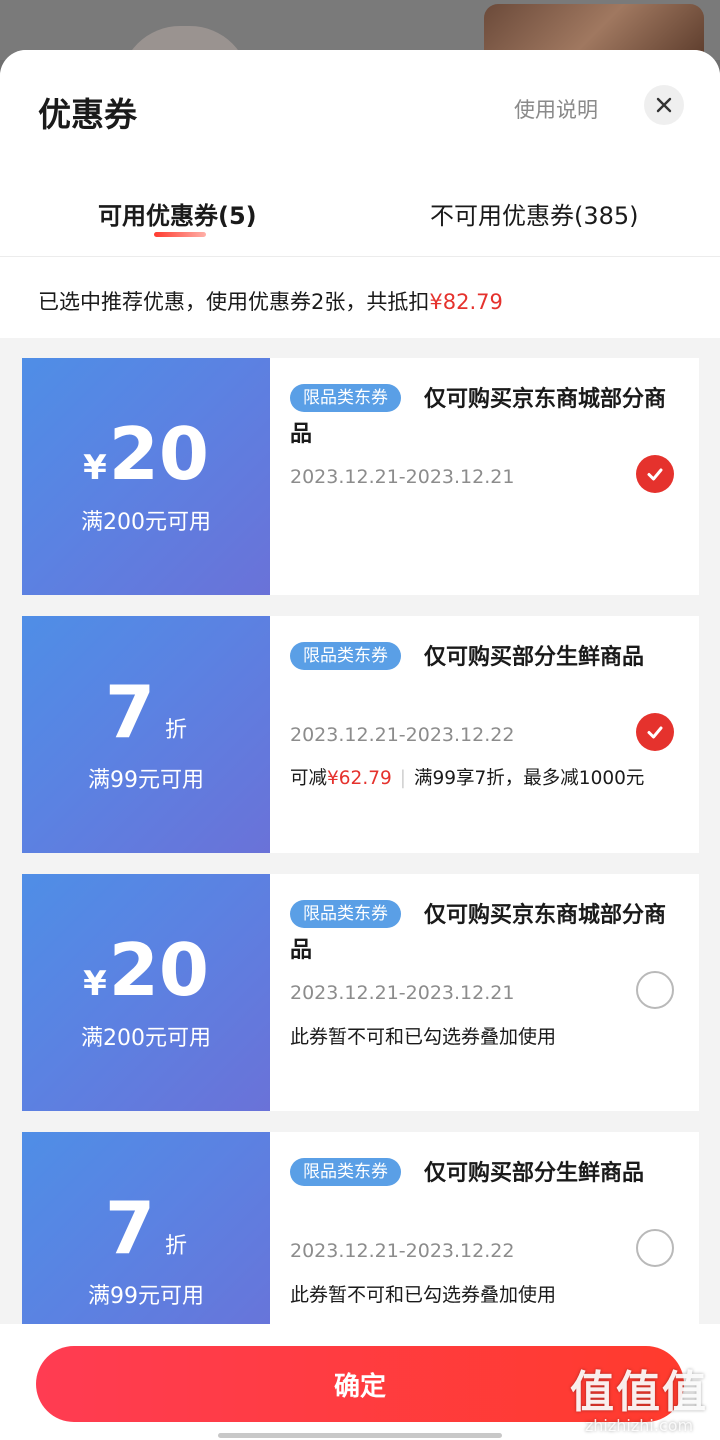 This screenshot has width=720, height=1440. Describe the element at coordinates (87, 114) in the screenshot. I see `sheet-title: 优惠券` at that location.